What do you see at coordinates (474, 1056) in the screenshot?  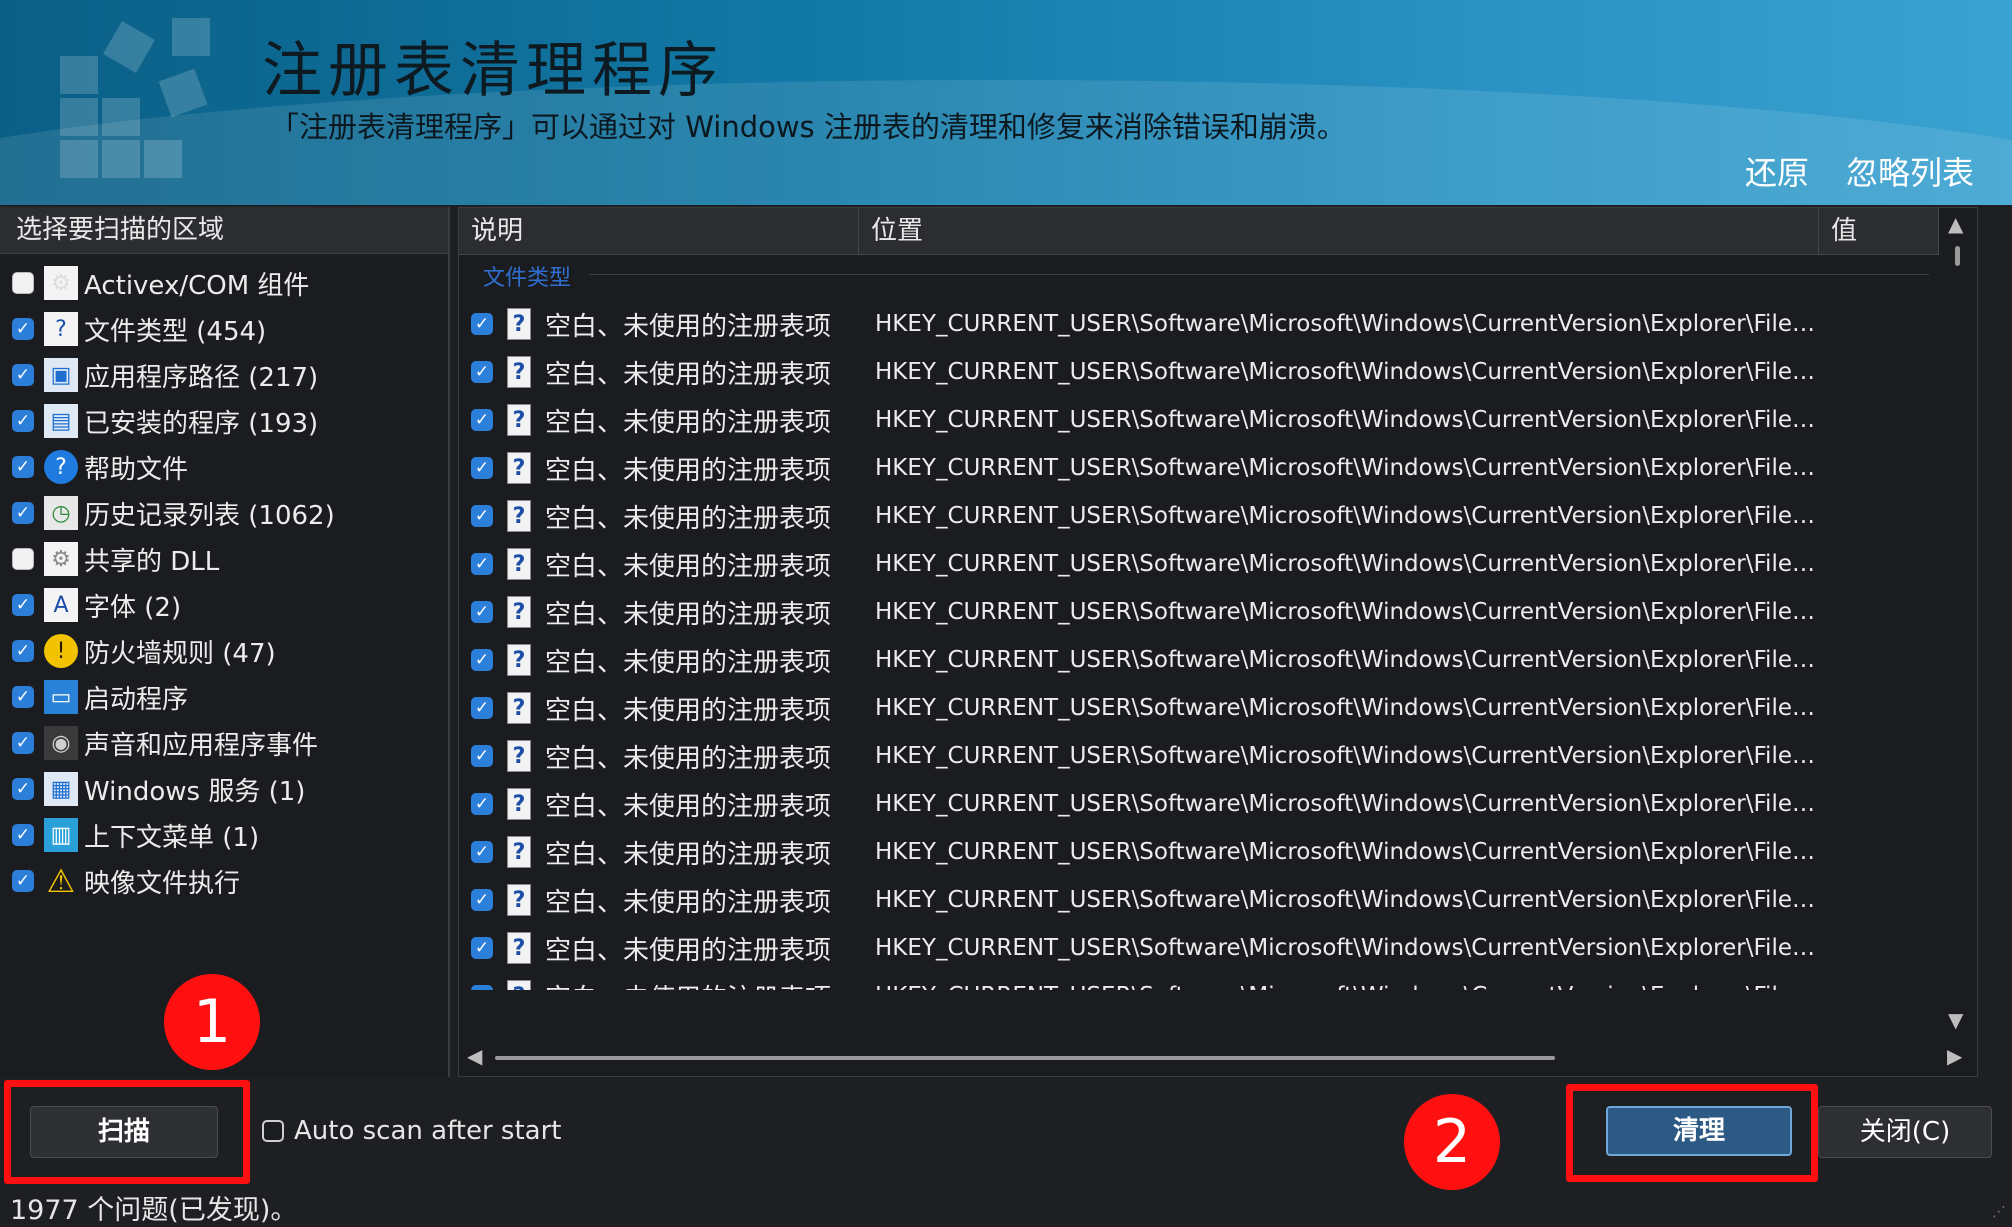 I see `scroll-left-arrow-icon: ◀` at bounding box center [474, 1056].